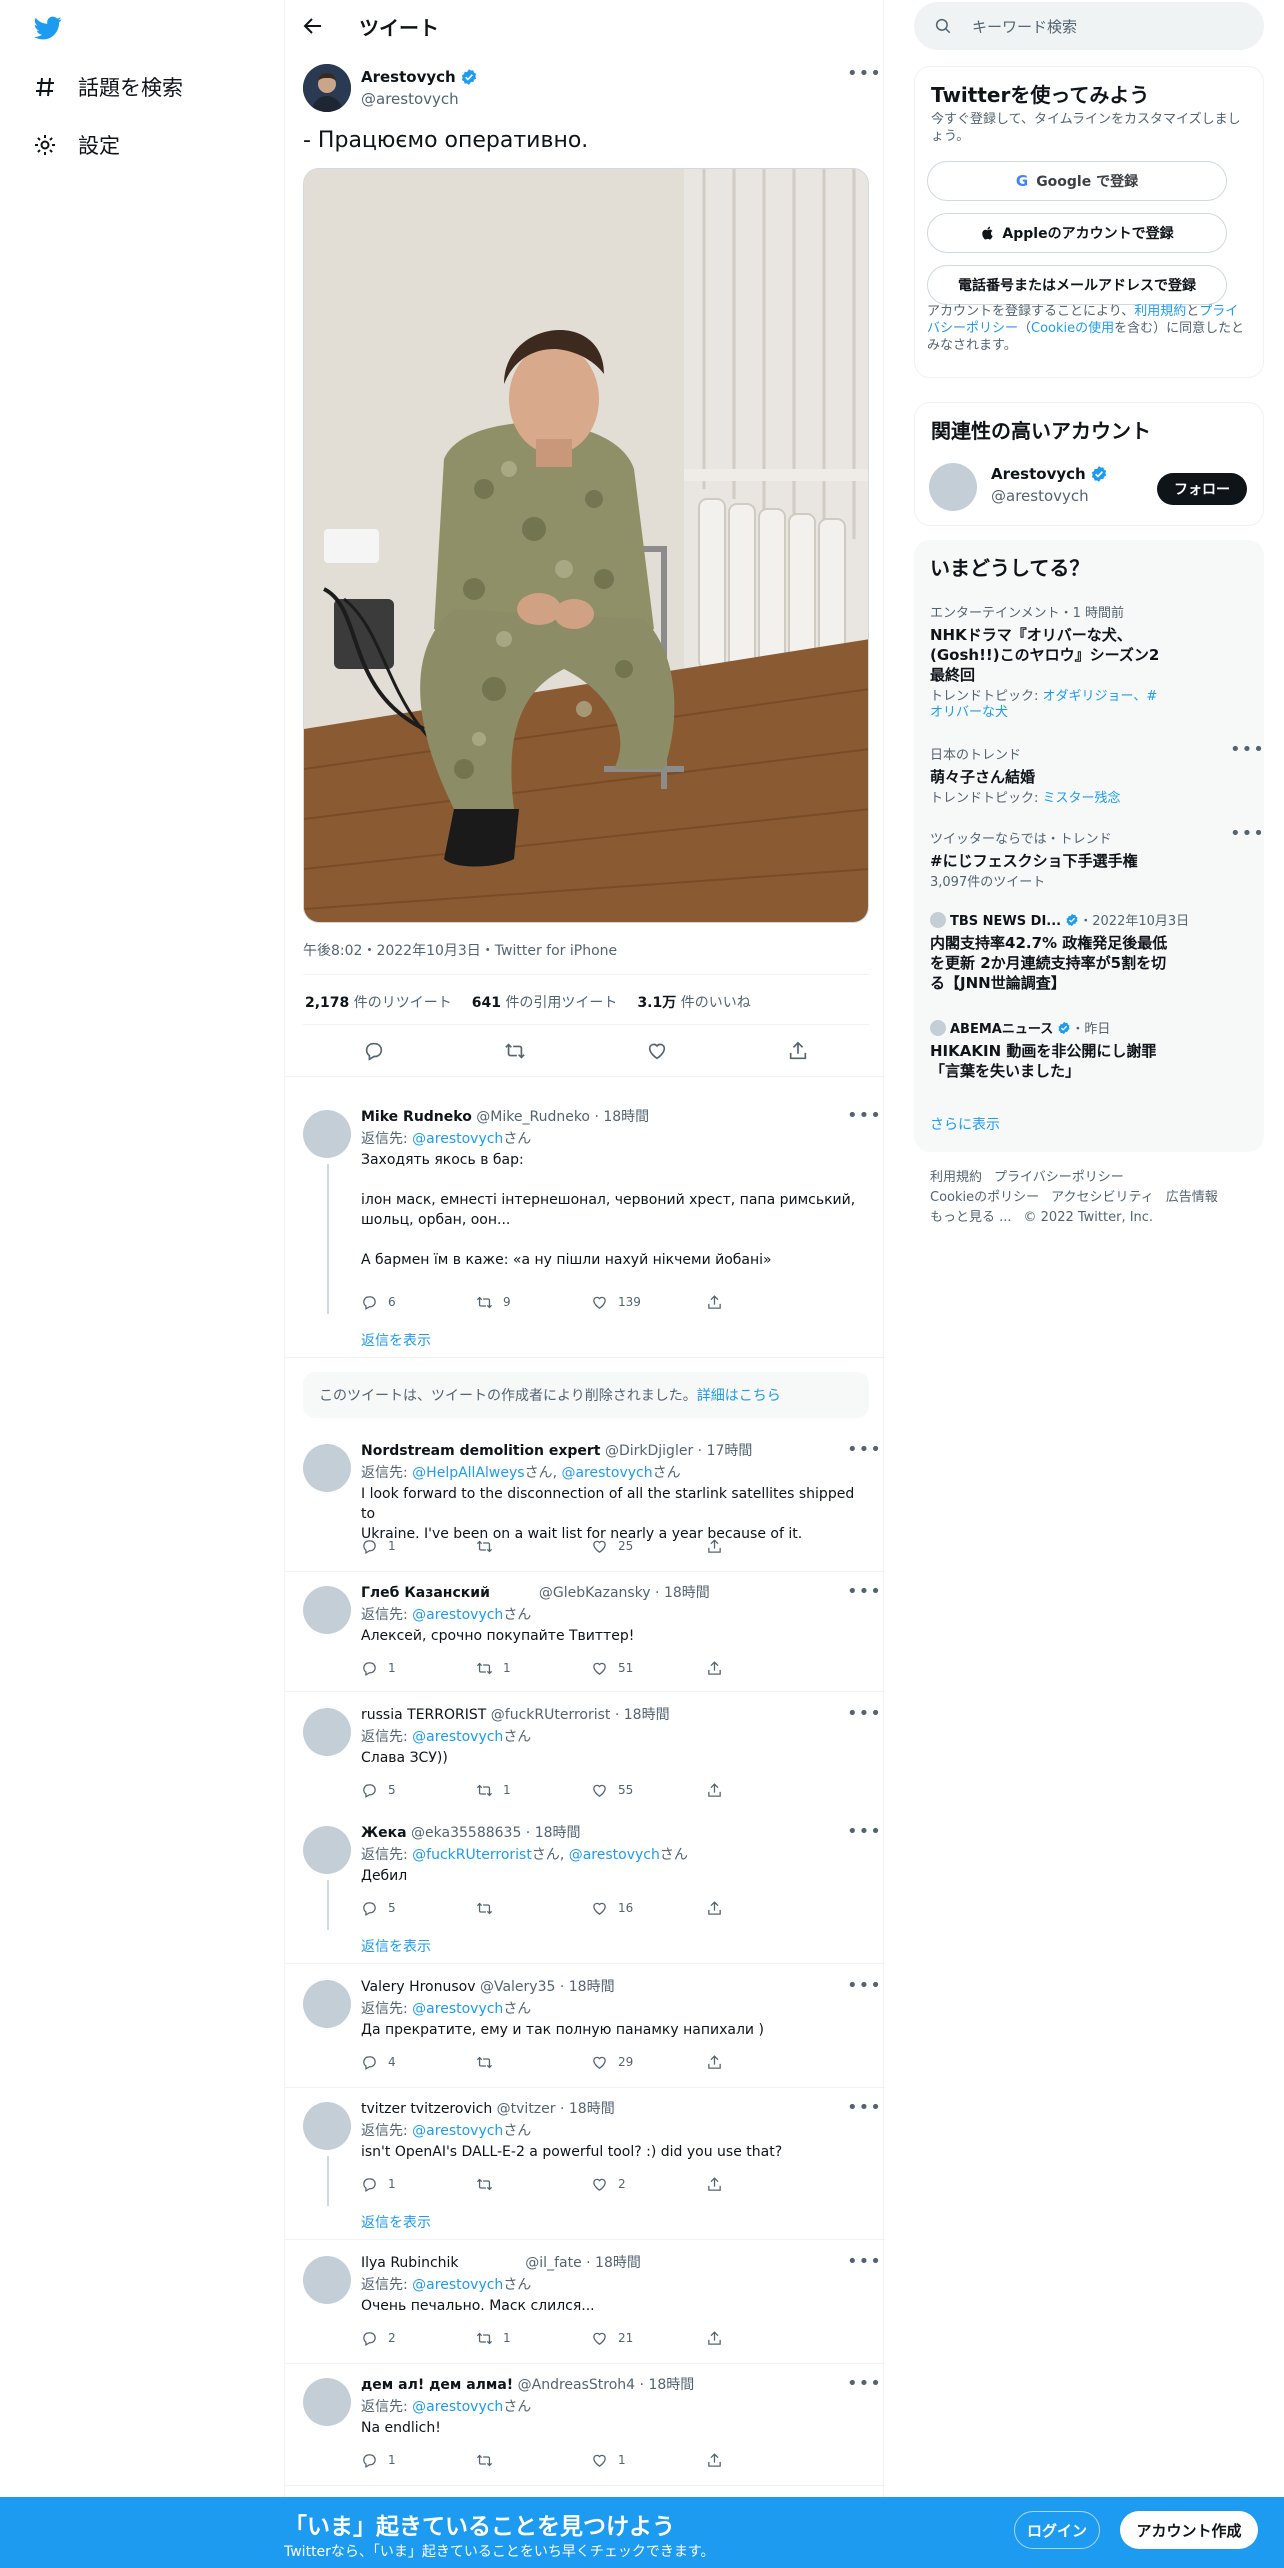  I want to click on reply-author-name: Valery Hronusov, so click(418, 1987).